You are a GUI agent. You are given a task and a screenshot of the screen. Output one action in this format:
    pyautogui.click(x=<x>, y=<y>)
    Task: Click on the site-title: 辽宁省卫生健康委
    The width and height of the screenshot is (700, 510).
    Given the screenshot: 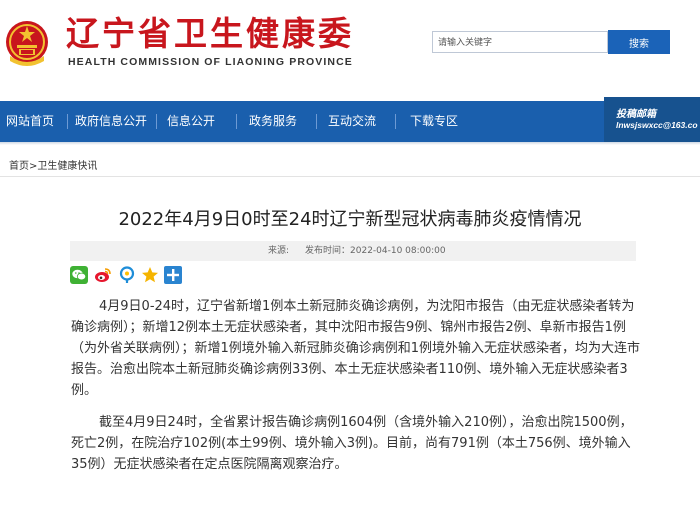 What is the action you would take?
    pyautogui.click(x=210, y=33)
    